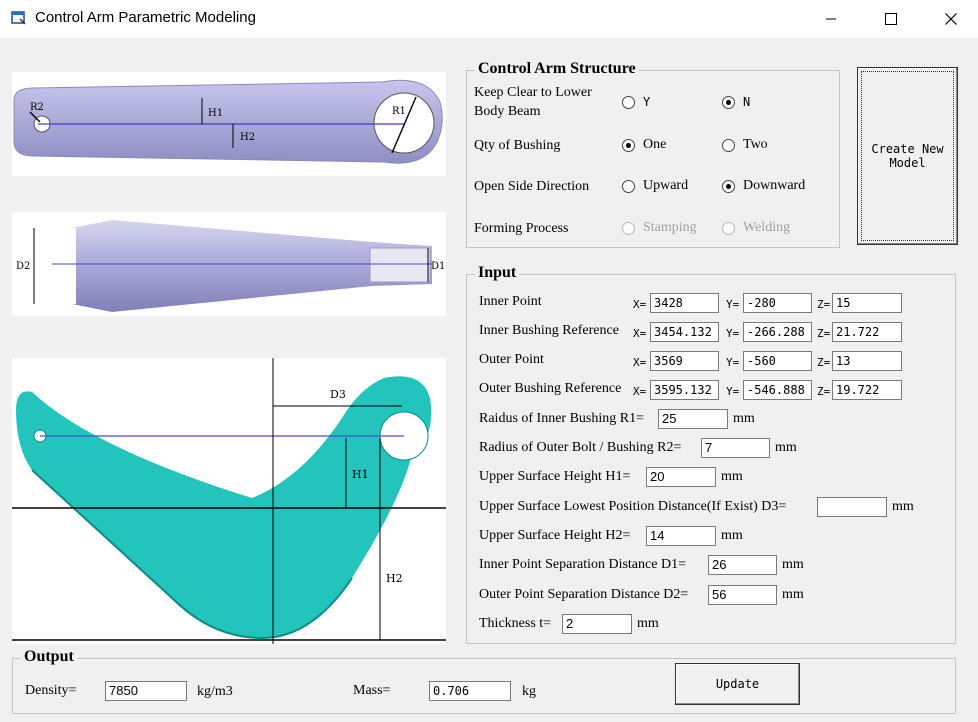  Describe the element at coordinates (655, 186) in the screenshot. I see `open-upward-radio: Upward` at that location.